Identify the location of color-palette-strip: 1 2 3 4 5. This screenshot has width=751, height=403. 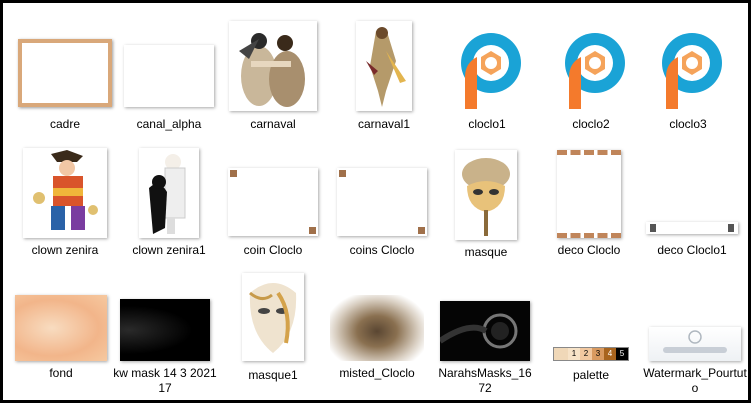
(591, 354).